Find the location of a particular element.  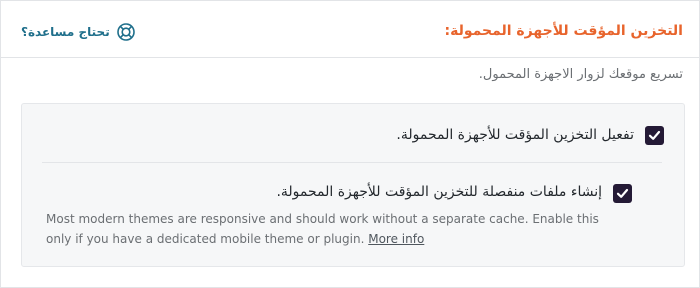

enable-mobile-cache-checkbox is located at coordinates (654, 135).